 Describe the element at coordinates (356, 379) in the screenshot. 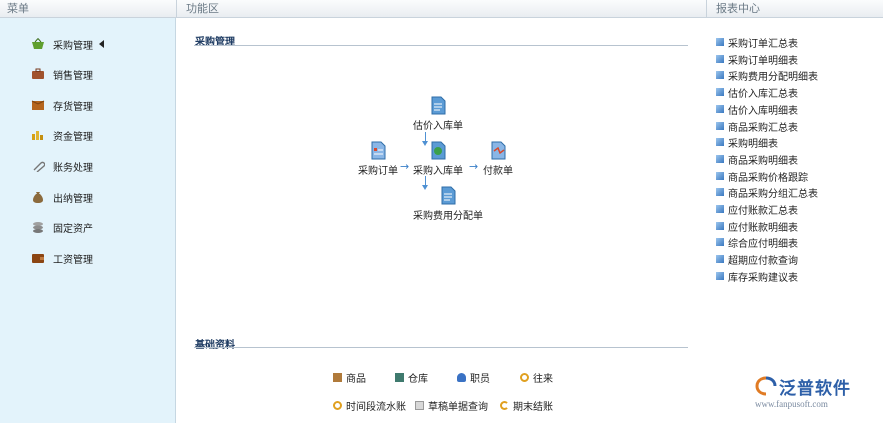

I see `basic-item-label: 商品` at that location.